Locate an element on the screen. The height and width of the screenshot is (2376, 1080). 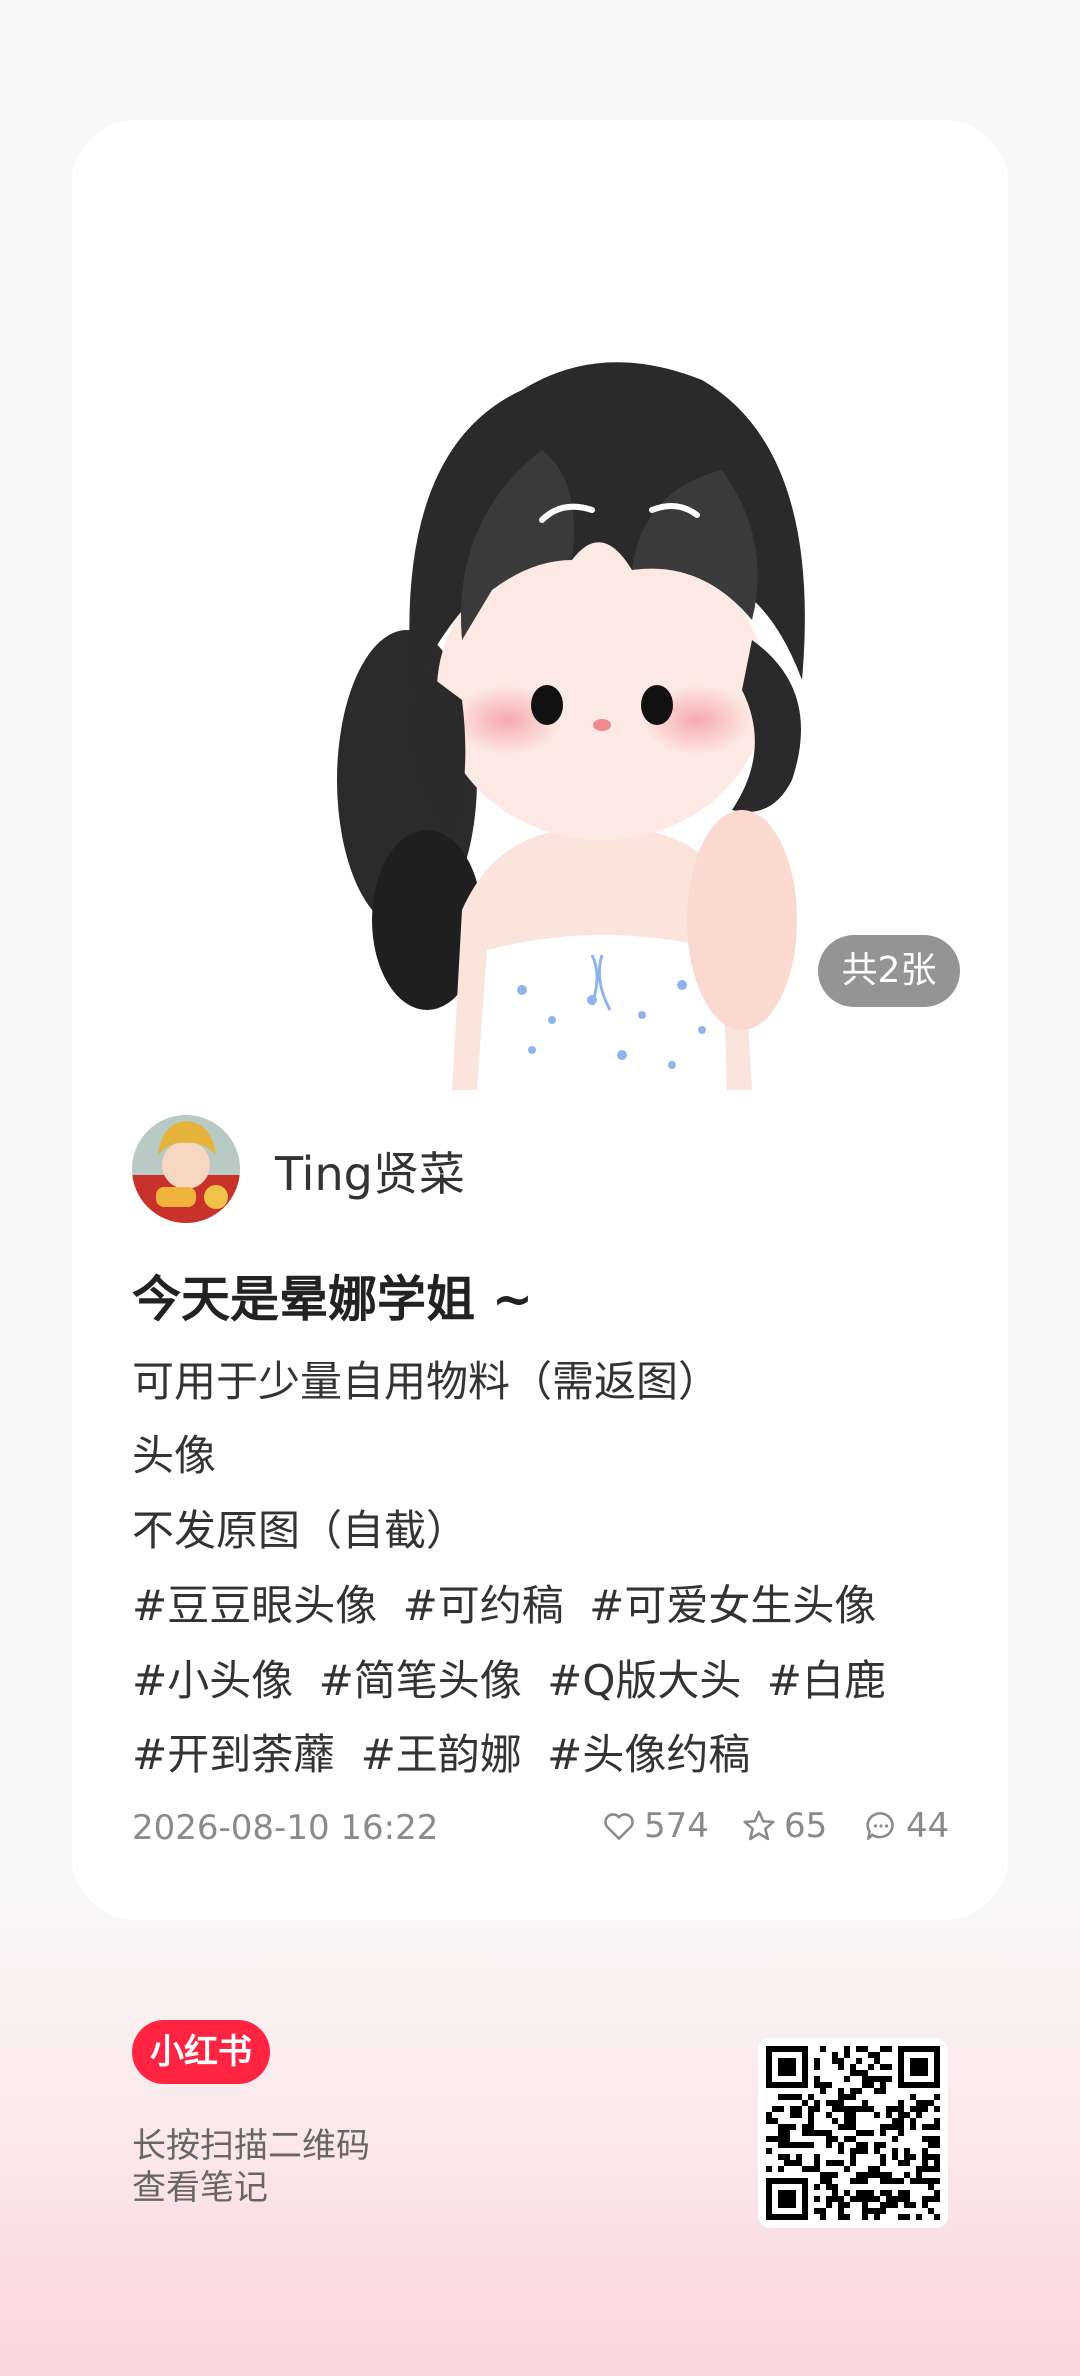
hashtag-link: #Q版大头 is located at coordinates (644, 1680).